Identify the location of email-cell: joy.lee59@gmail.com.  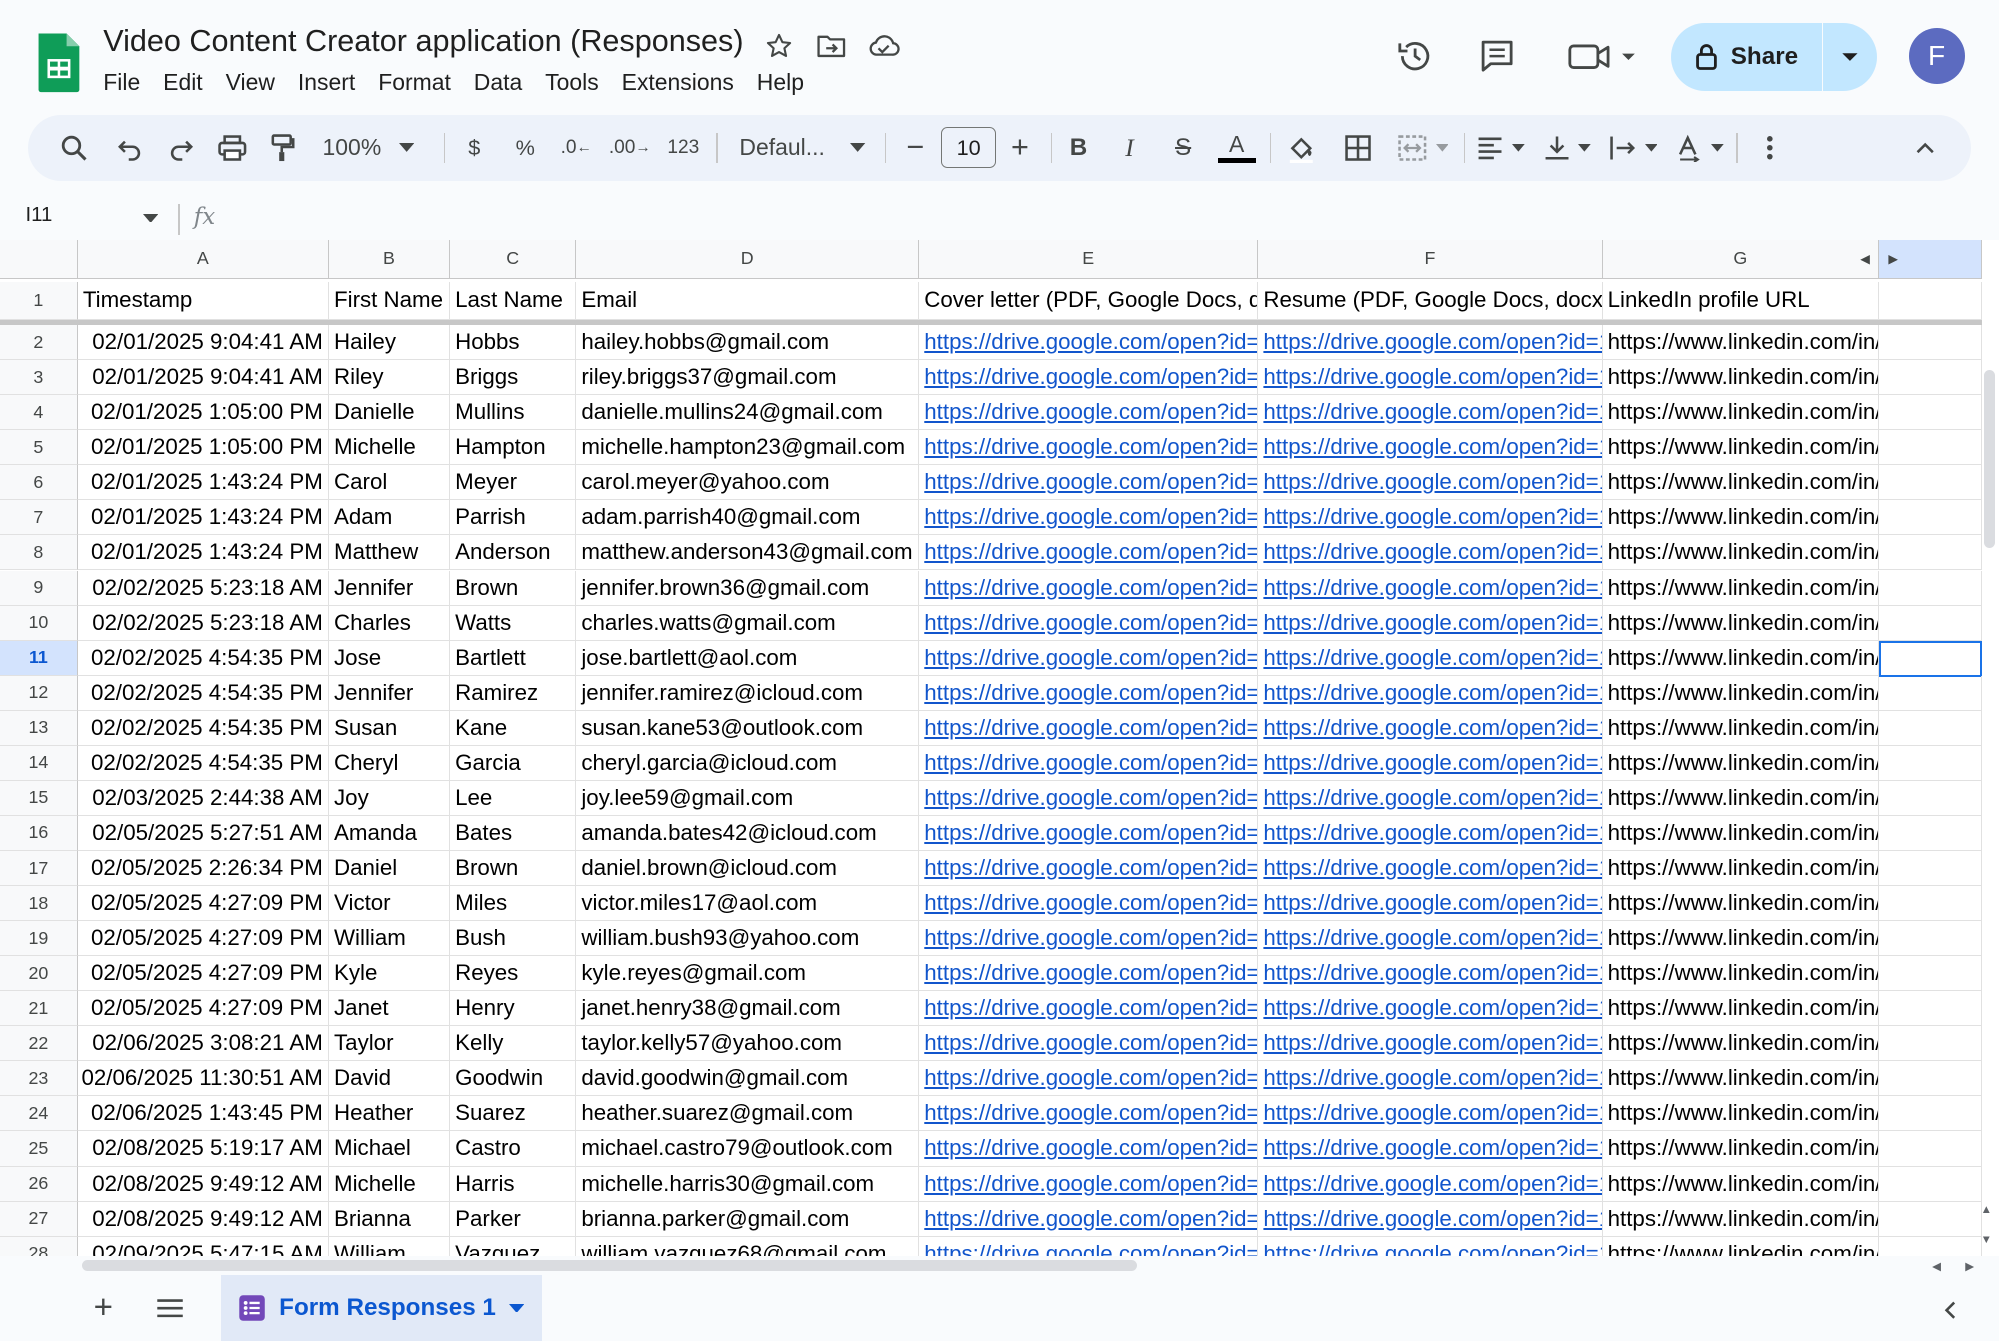
(748, 798).